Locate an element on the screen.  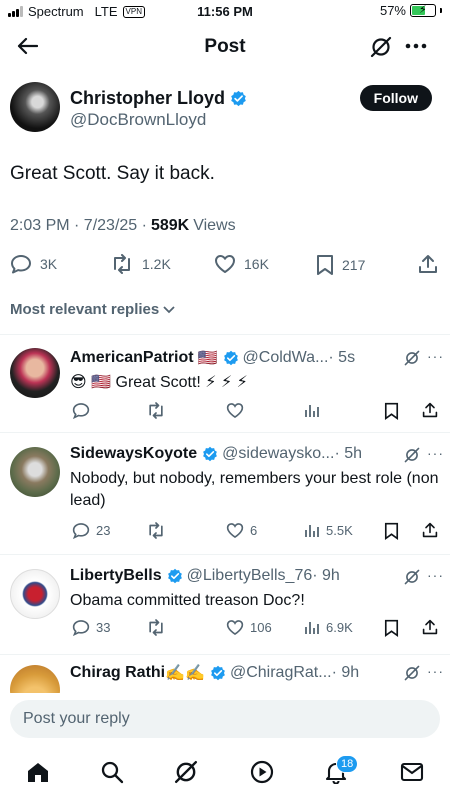
reply-time: · 5s is located at coordinates (342, 357).